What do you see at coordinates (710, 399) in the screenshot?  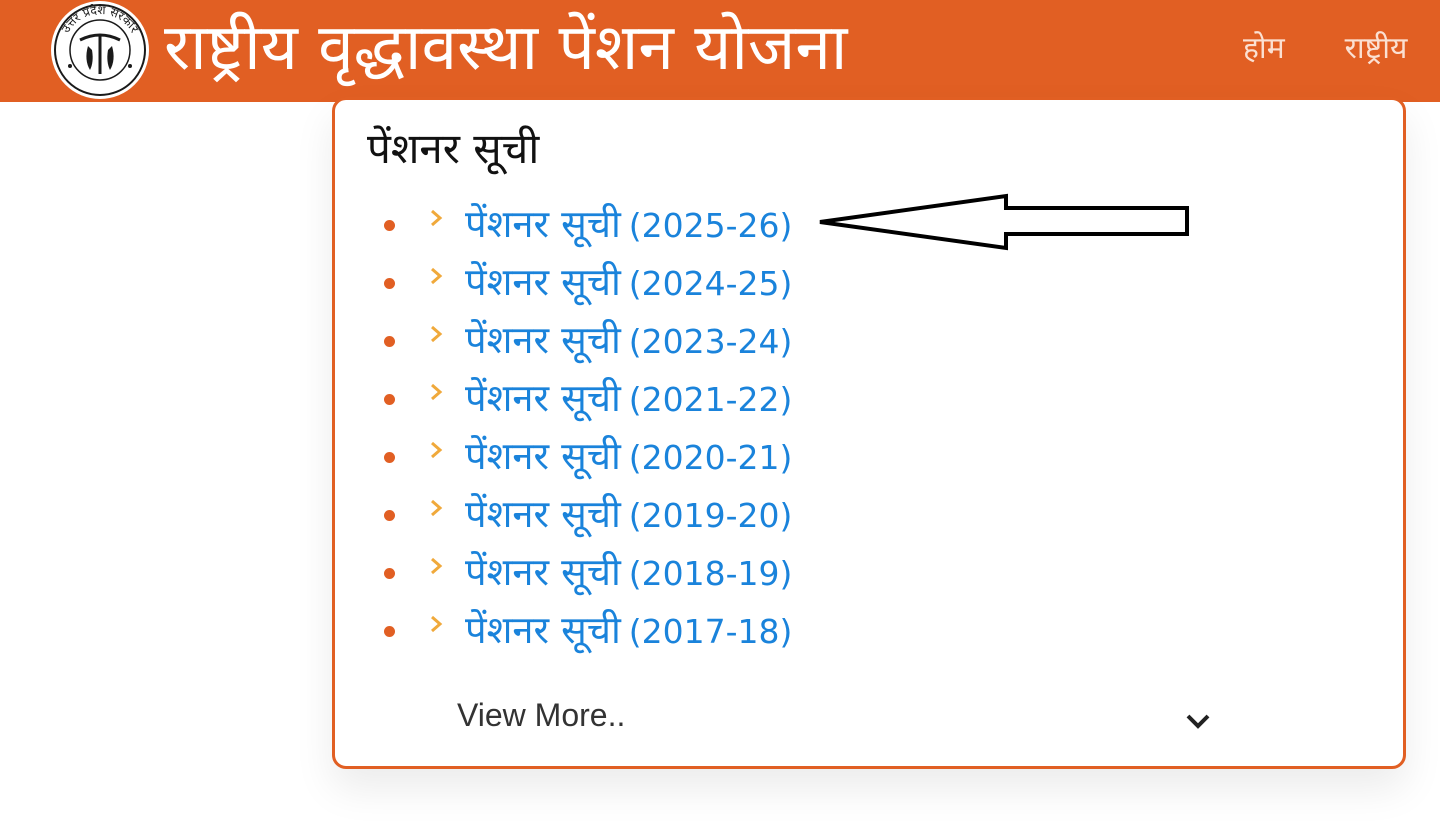 I see `item-year: (2021-22)` at bounding box center [710, 399].